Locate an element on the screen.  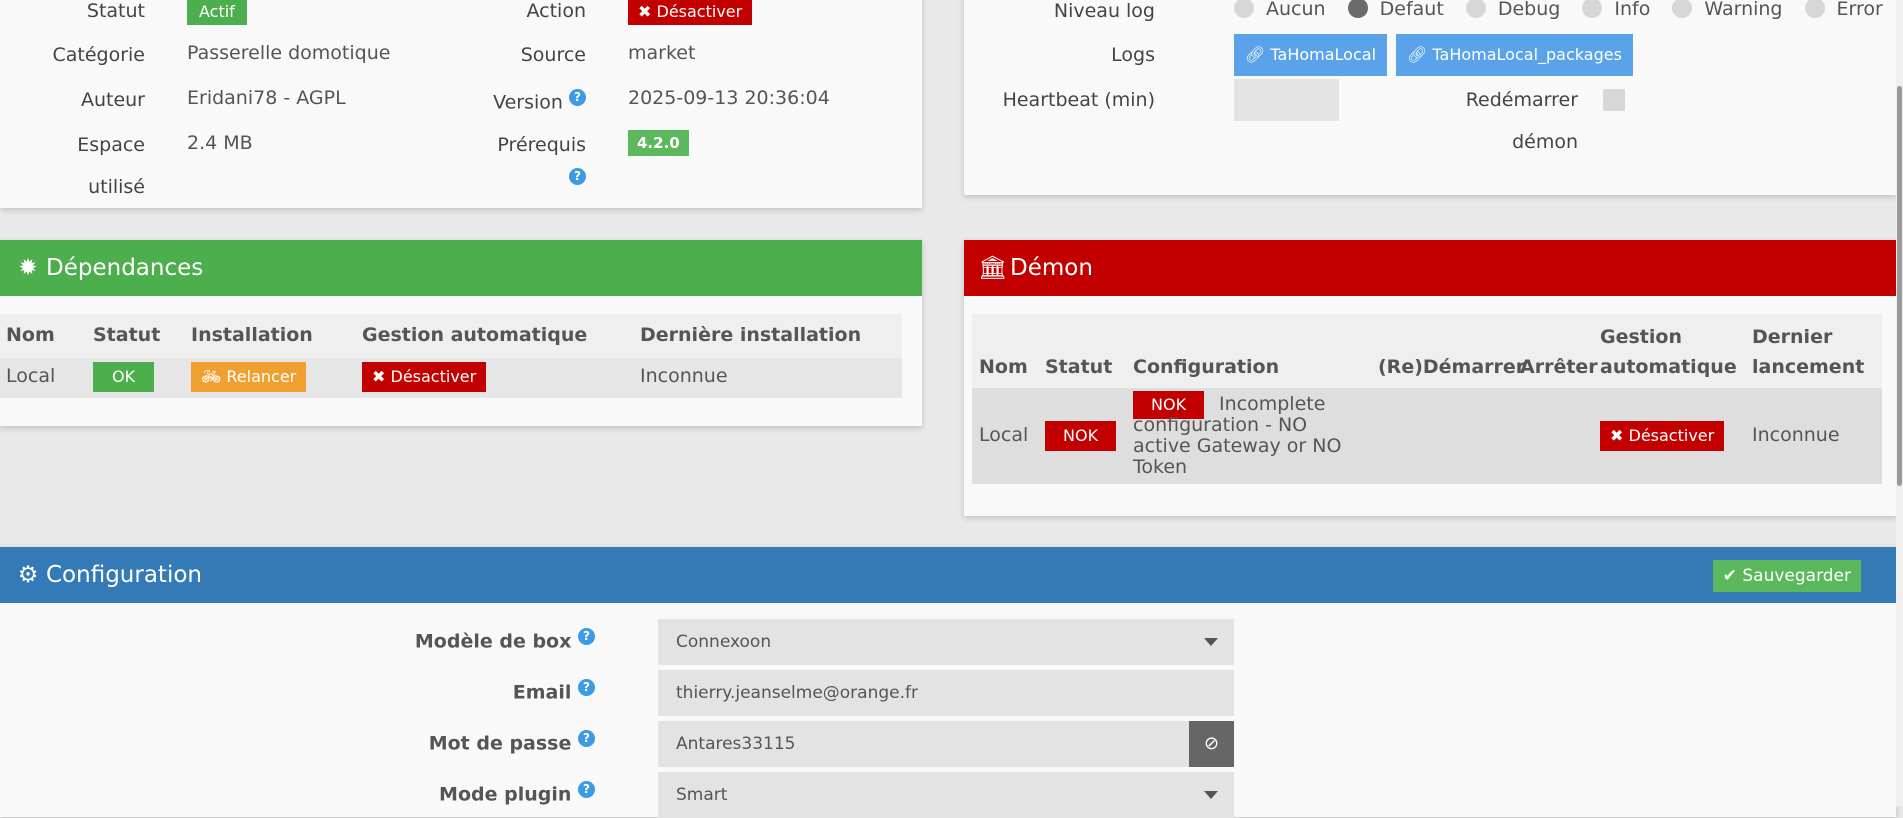
statut-badge: Actif is located at coordinates (217, 12).